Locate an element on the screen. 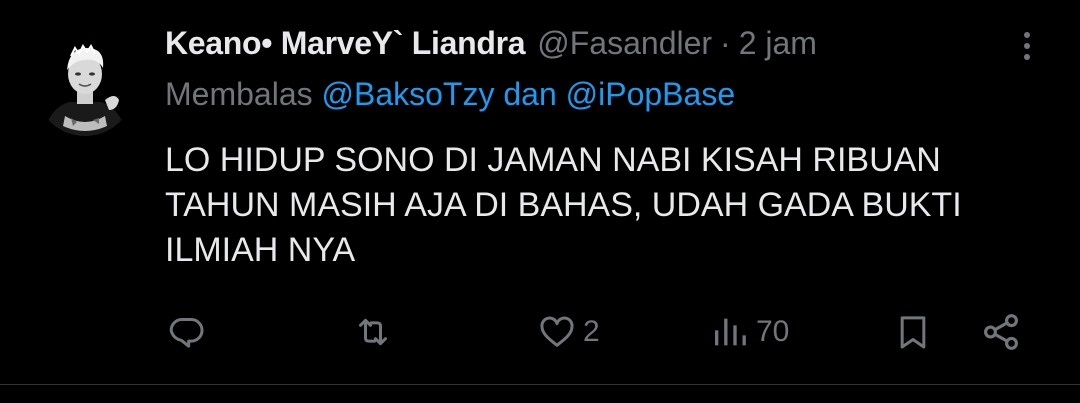  action-bar: 2 70 is located at coordinates (540, 332).